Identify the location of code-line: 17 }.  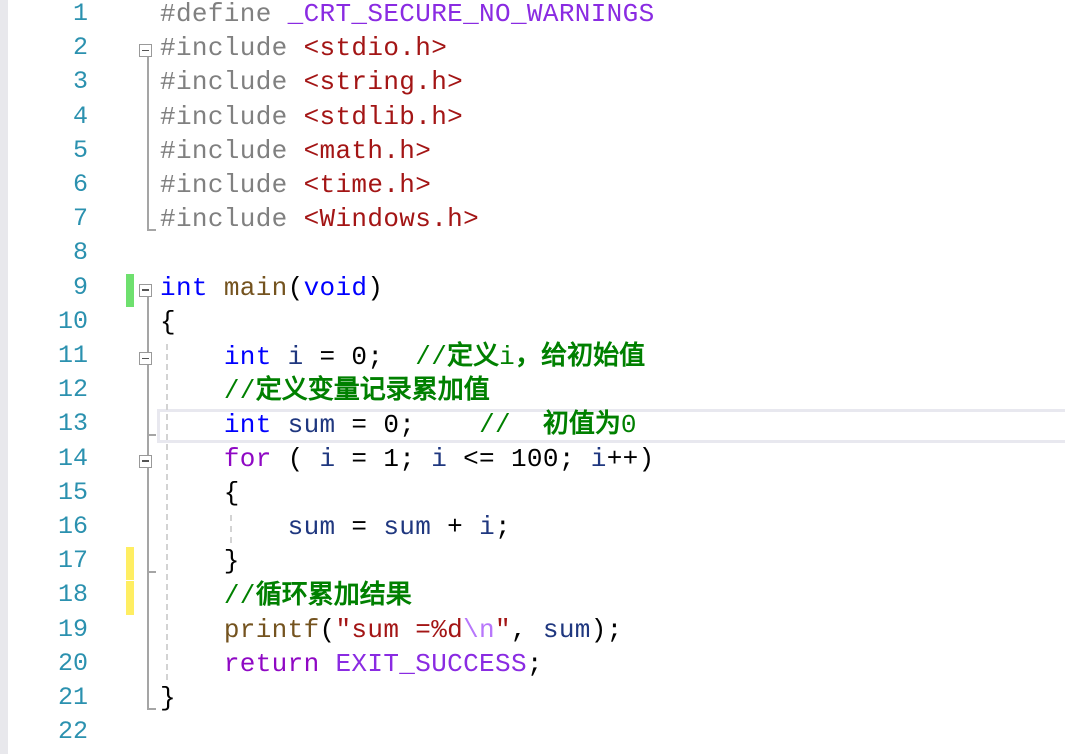
(532, 561).